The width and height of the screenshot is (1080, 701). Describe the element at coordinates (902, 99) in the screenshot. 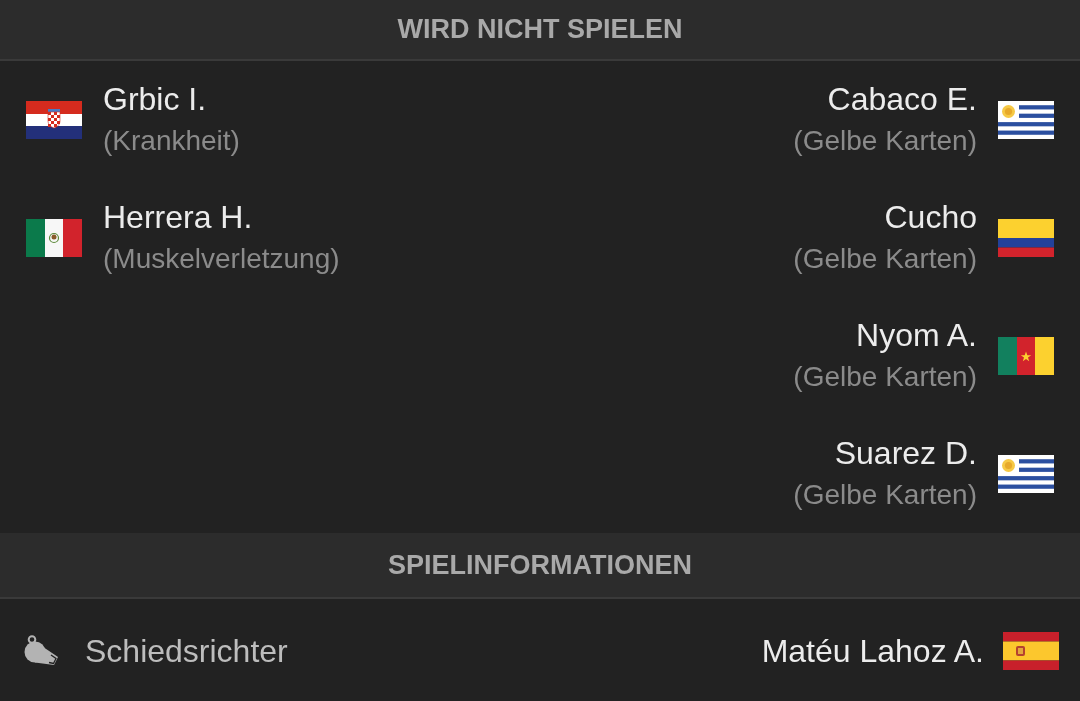

I see `player-name: Cabaco E.` at that location.